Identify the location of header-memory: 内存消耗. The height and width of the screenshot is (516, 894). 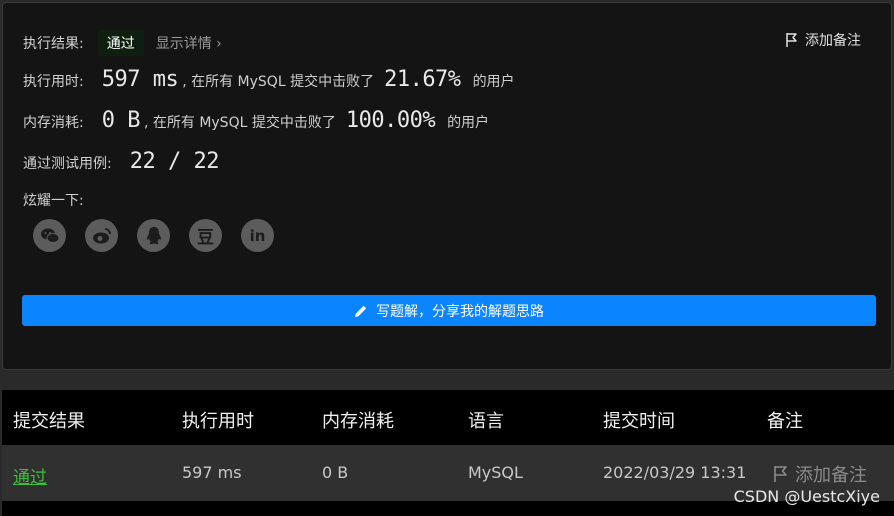
(358, 421).